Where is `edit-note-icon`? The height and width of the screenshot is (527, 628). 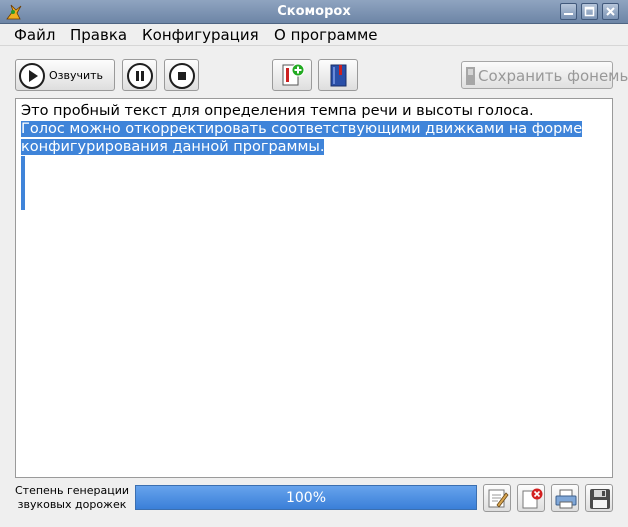 edit-note-icon is located at coordinates (498, 498).